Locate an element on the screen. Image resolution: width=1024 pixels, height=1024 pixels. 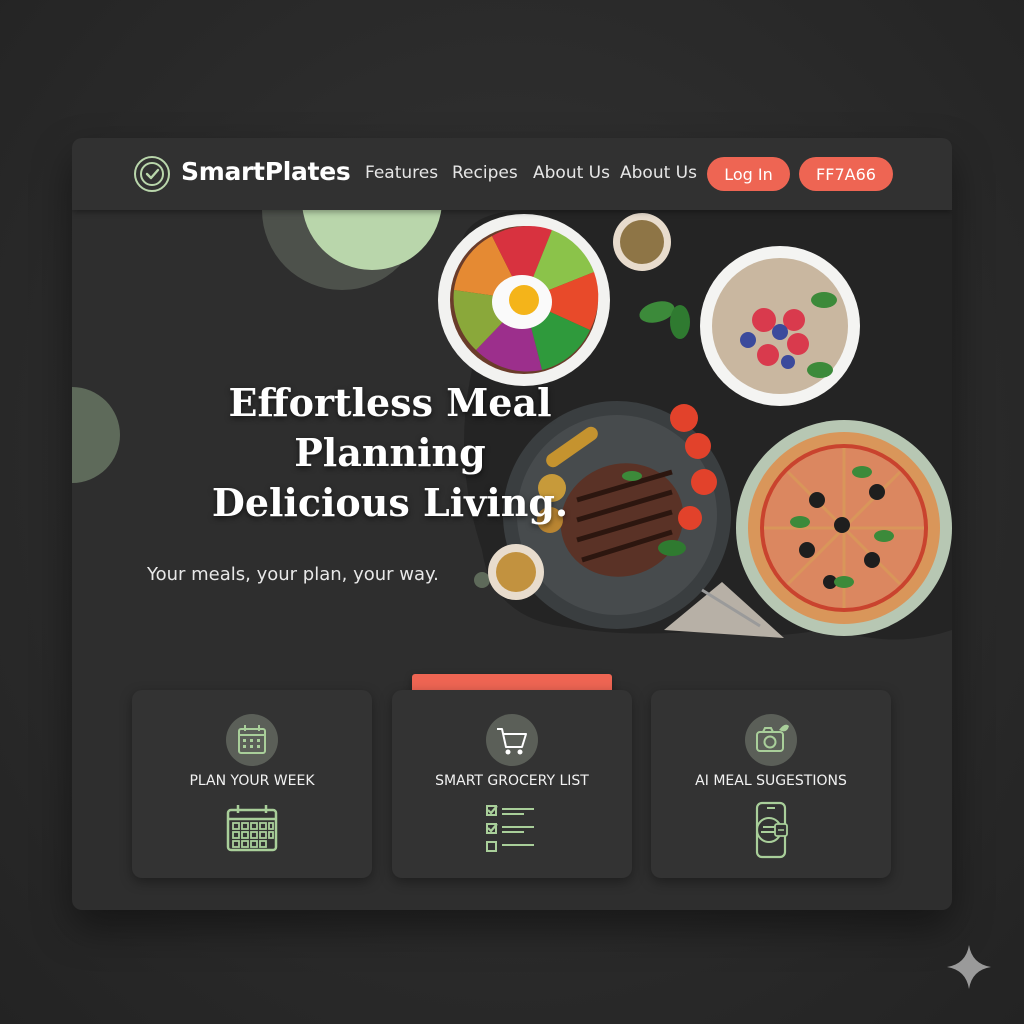
hero-headline-line2: Delicious Living. is located at coordinates (390, 502).